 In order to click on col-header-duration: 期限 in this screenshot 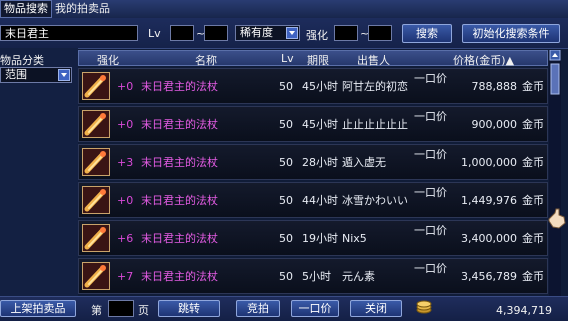, I will do `click(318, 60)`.